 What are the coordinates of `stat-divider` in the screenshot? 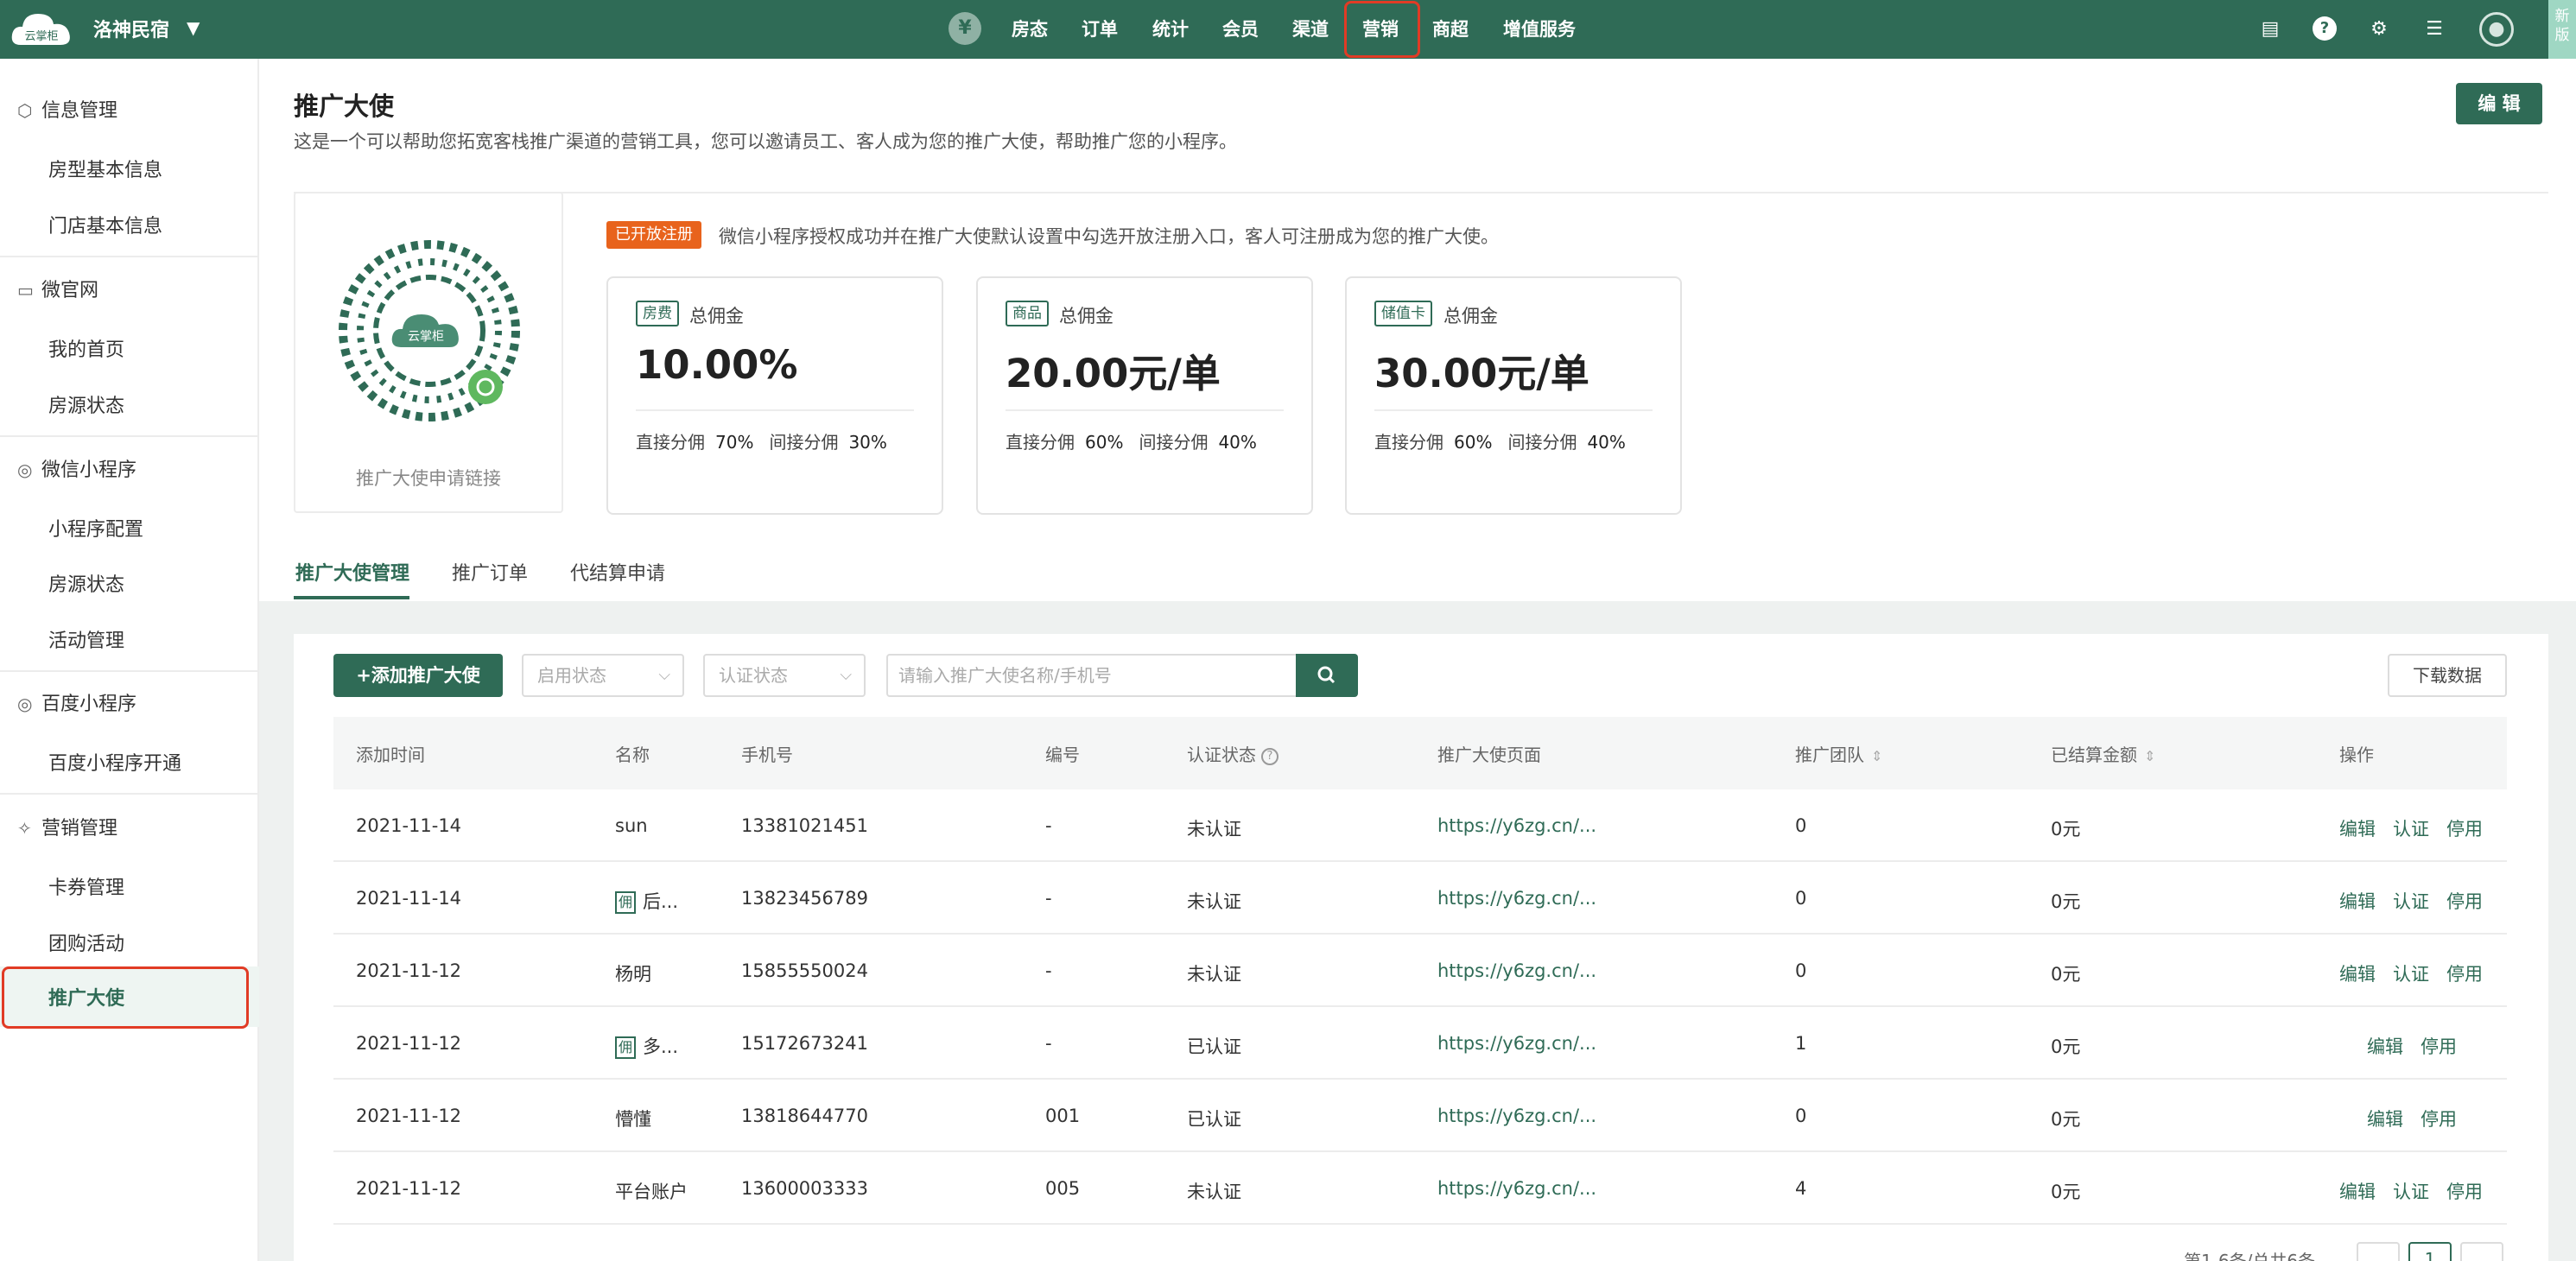 It's located at (775, 410).